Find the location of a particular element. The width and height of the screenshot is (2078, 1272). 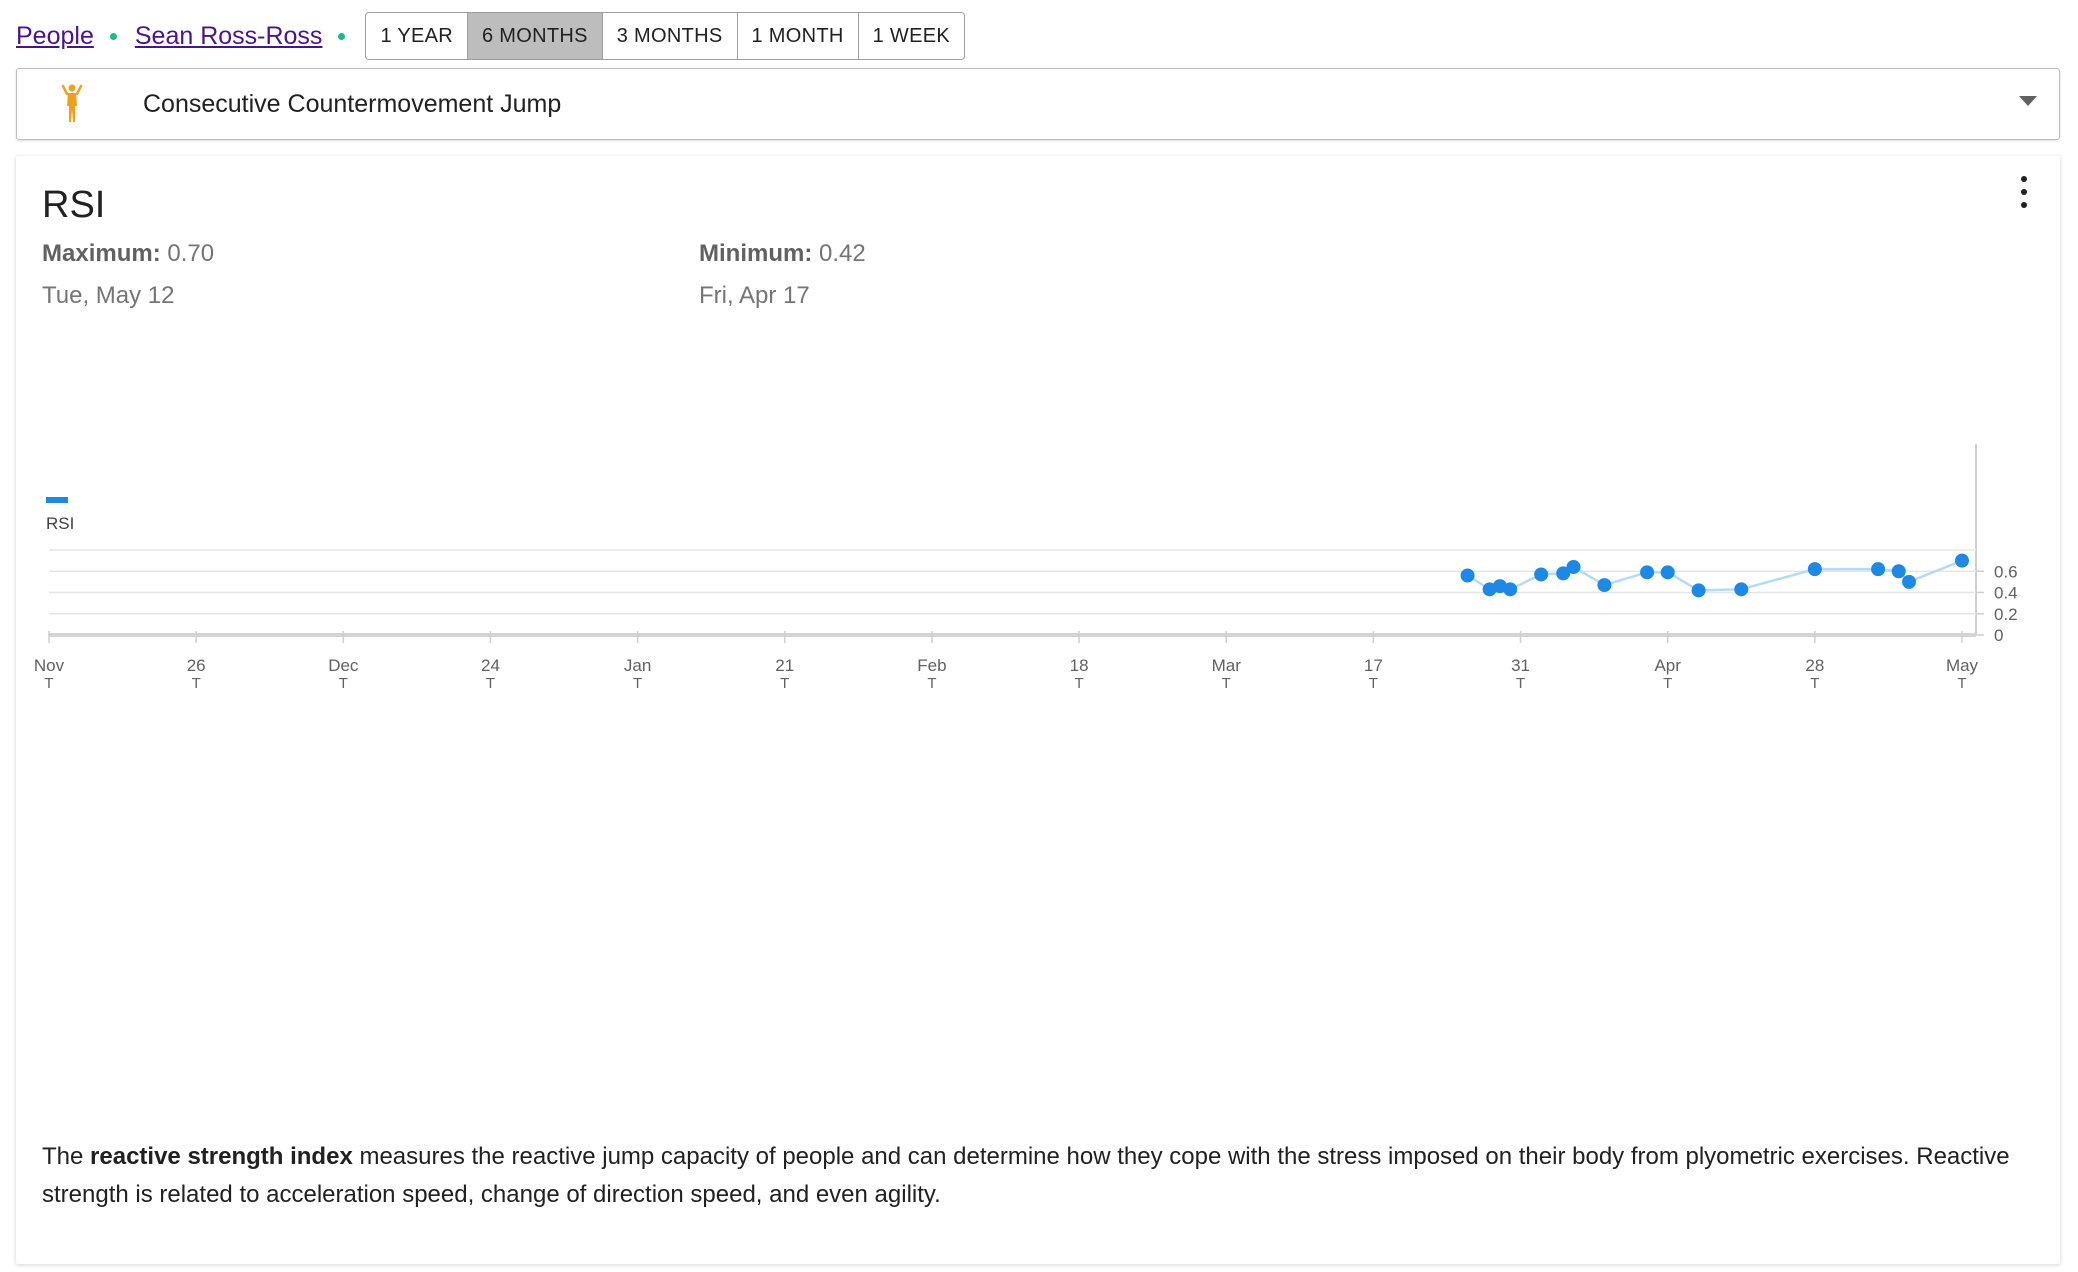

maximum-stat: Maximum: 0.70 is located at coordinates (128, 254).